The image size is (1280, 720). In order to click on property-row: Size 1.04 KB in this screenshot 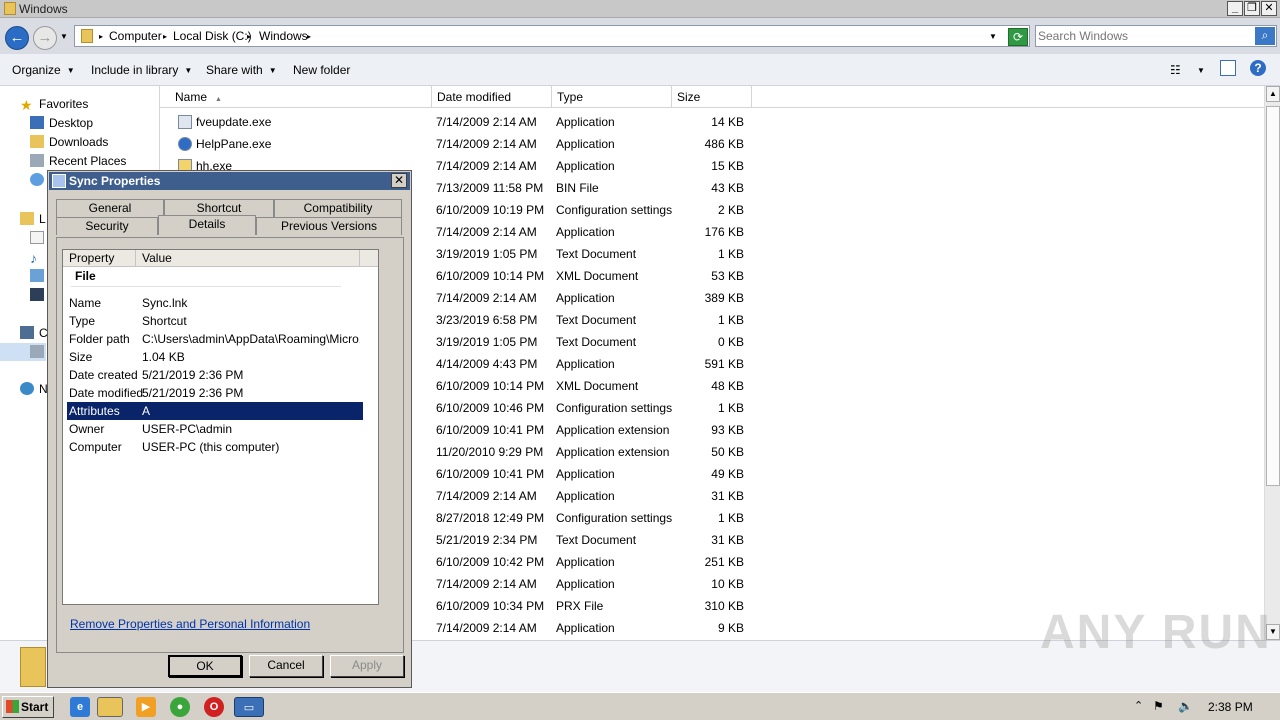, I will do `click(215, 357)`.